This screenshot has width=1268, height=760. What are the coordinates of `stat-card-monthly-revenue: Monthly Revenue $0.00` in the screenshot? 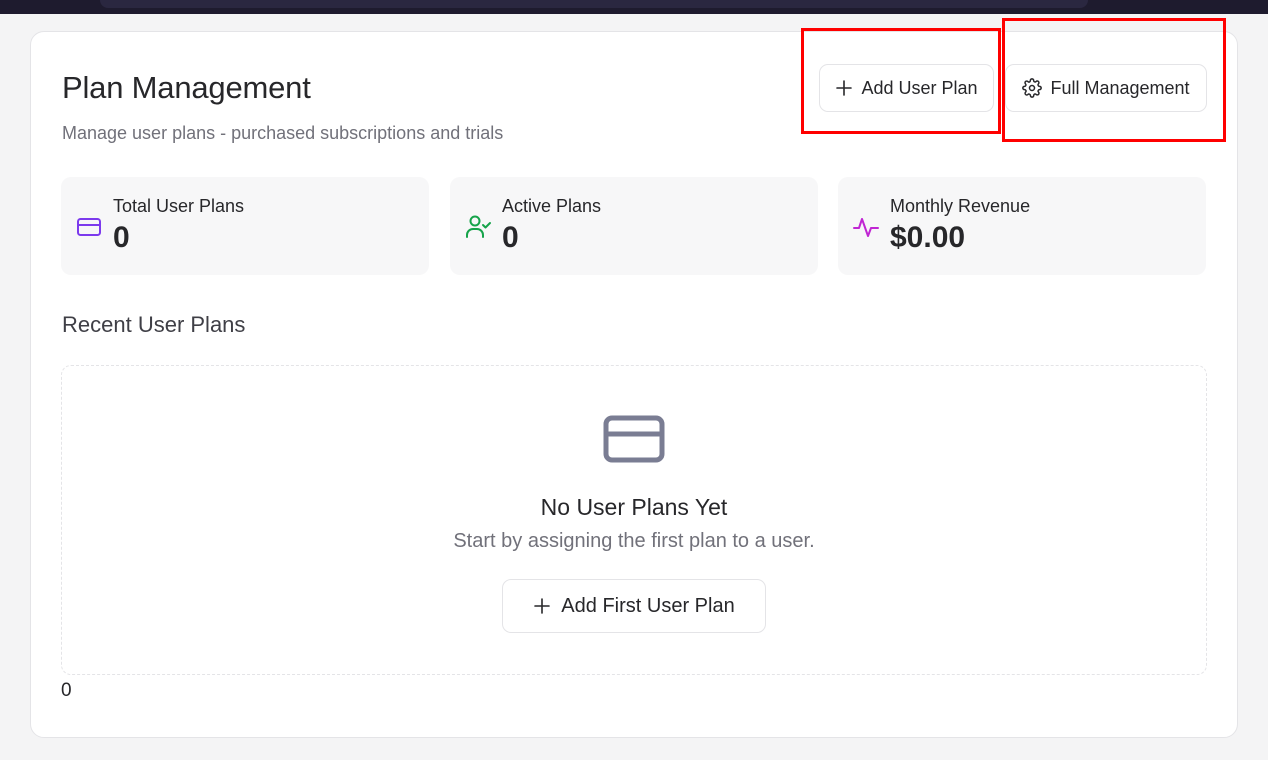 It's located at (1022, 226).